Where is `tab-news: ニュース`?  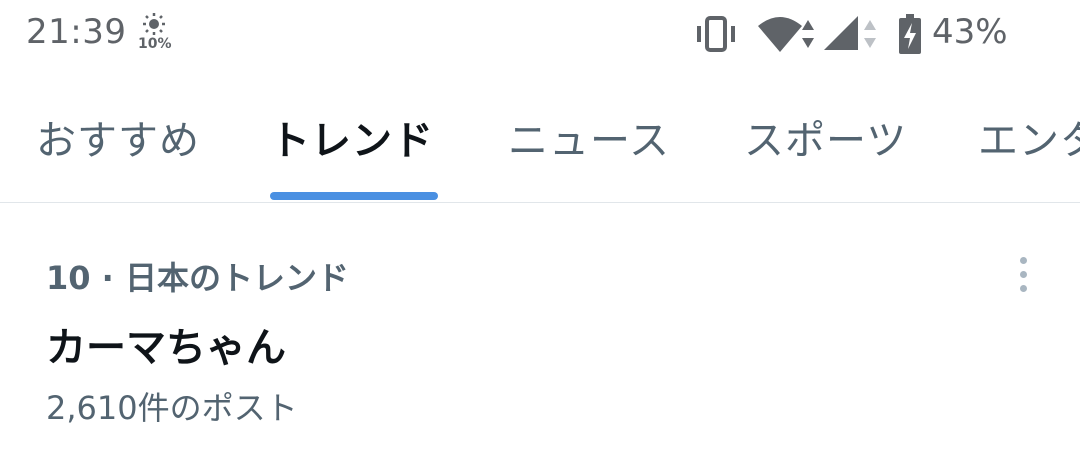
tab-news: ニュース is located at coordinates (589, 137).